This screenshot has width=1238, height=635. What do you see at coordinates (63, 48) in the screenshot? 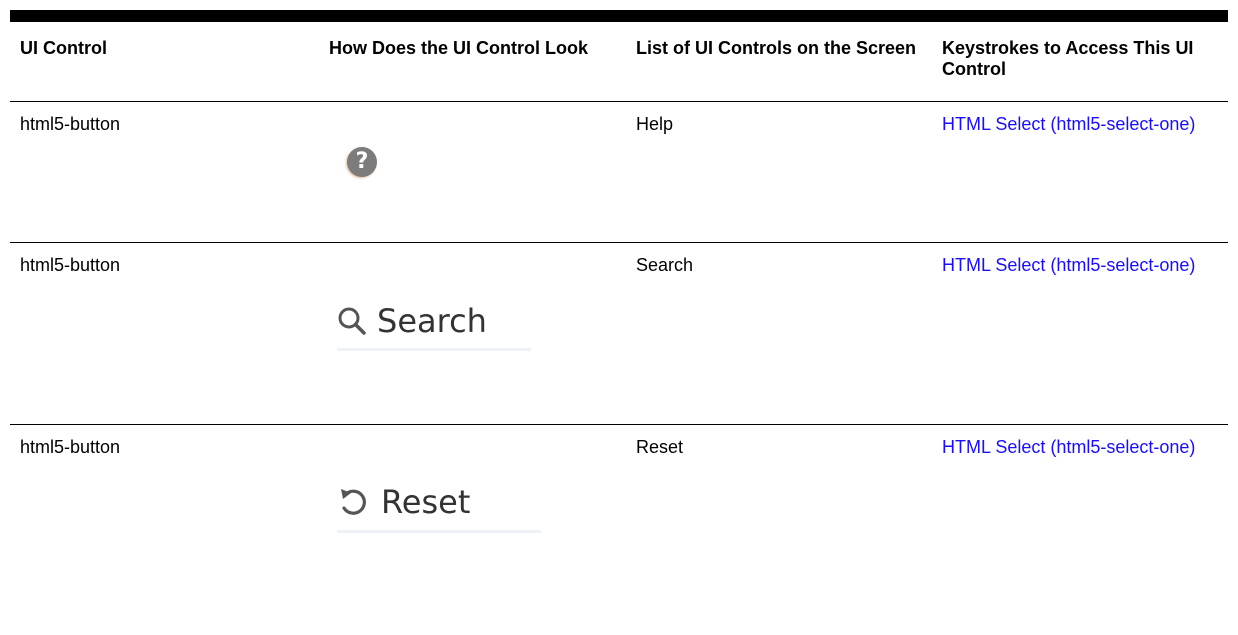
I see `header-ui-control: UI Control` at bounding box center [63, 48].